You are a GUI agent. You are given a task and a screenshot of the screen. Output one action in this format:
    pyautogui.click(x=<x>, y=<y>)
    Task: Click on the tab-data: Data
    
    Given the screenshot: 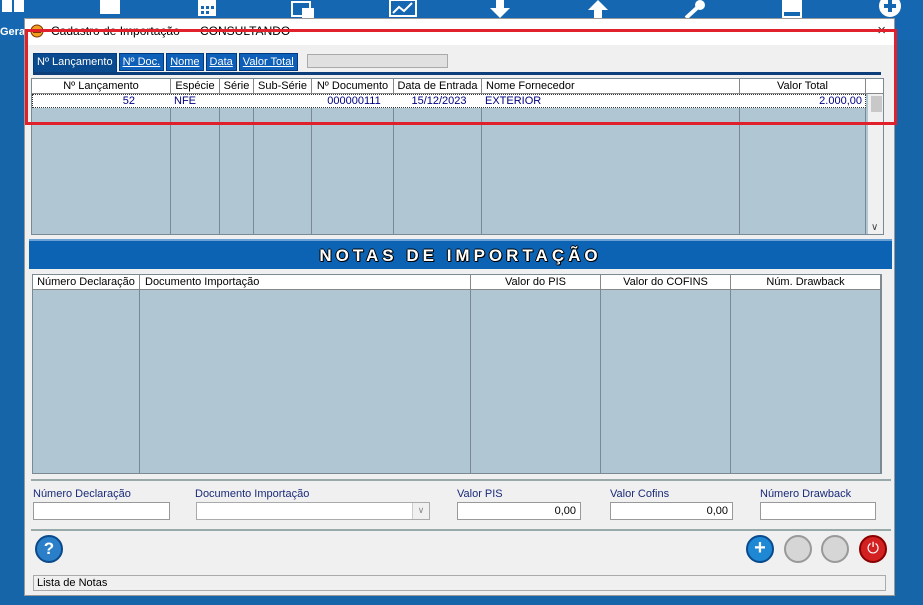 What is the action you would take?
    pyautogui.click(x=221, y=62)
    